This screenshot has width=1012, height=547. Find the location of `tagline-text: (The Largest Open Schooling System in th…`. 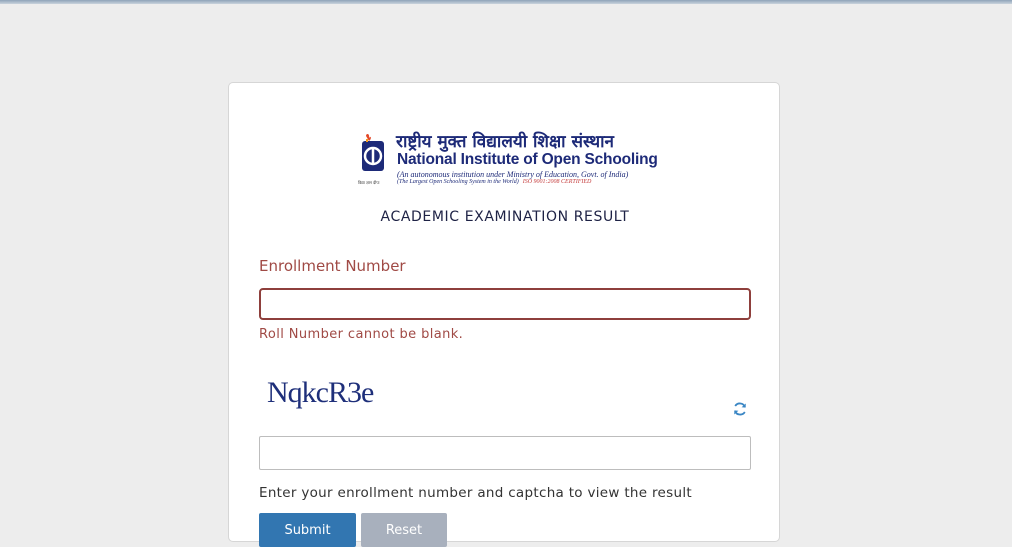

tagline-text: (The Largest Open Schooling System in th… is located at coordinates (458, 182).